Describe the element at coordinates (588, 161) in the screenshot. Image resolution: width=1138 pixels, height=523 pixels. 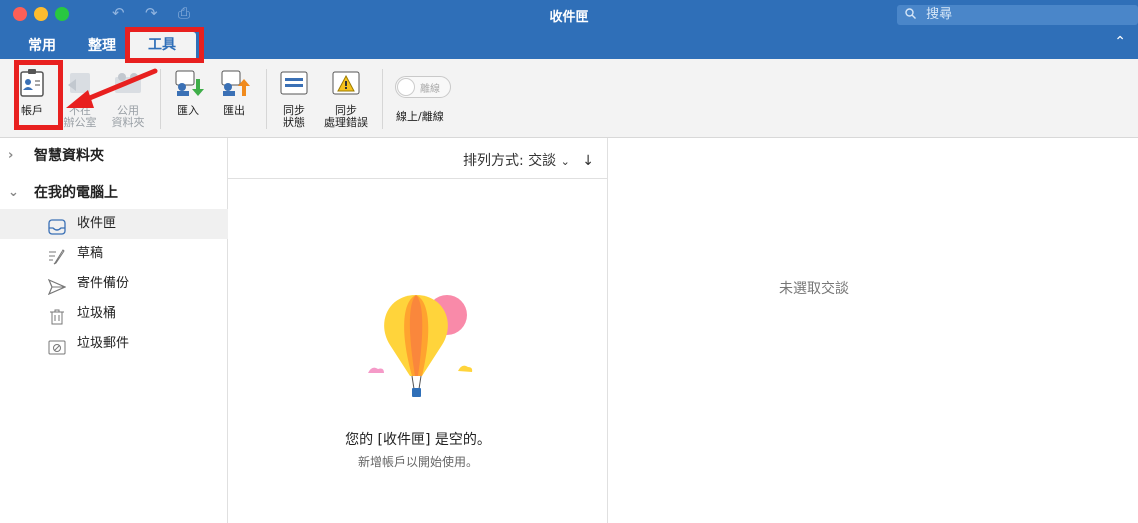
I see `sort-direction-arrow-icon: ↓` at that location.